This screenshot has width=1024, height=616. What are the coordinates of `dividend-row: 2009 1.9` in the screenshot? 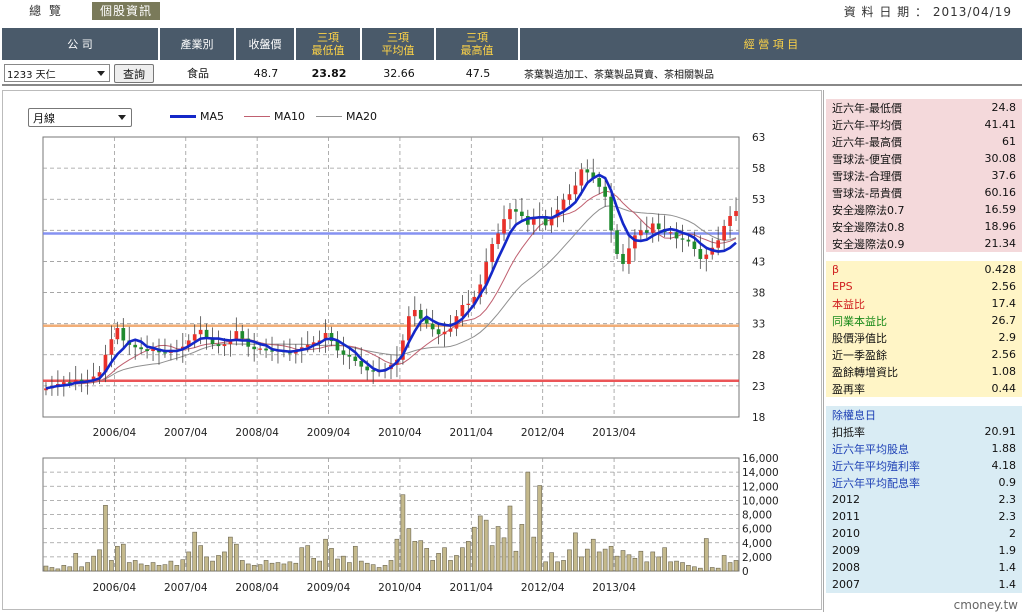 It's located at (924, 550).